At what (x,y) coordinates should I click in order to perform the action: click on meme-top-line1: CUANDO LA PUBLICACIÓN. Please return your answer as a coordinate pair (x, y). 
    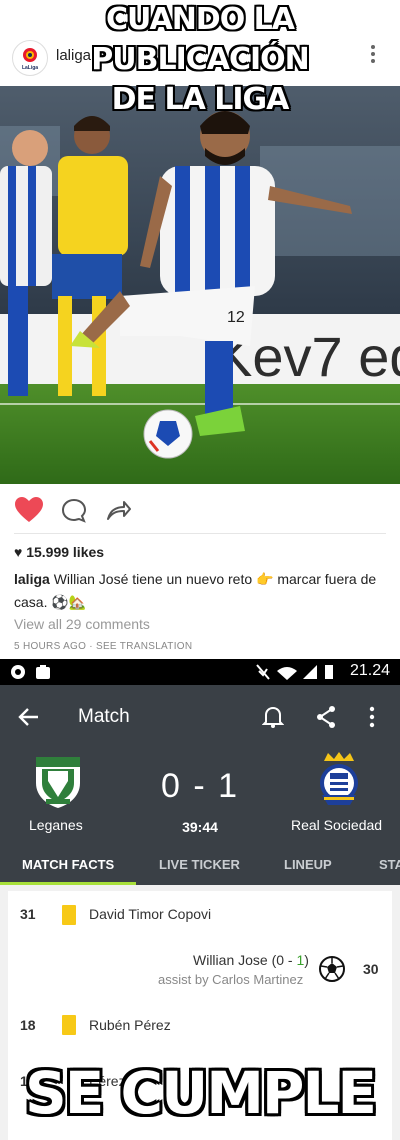
    Looking at the image, I should click on (200, 39).